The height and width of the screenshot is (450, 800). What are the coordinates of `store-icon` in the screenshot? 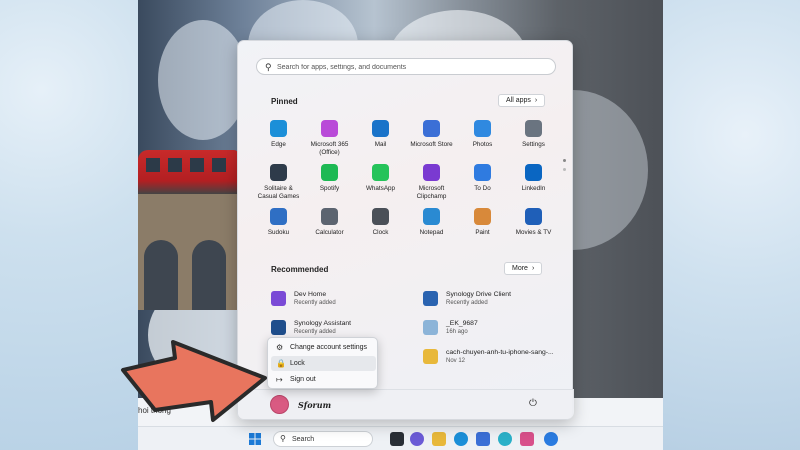 It's located at (431, 128).